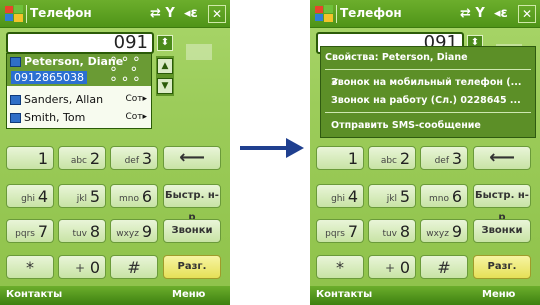  I want to click on dropdown-toggle-icon: ⬍, so click(165, 43).